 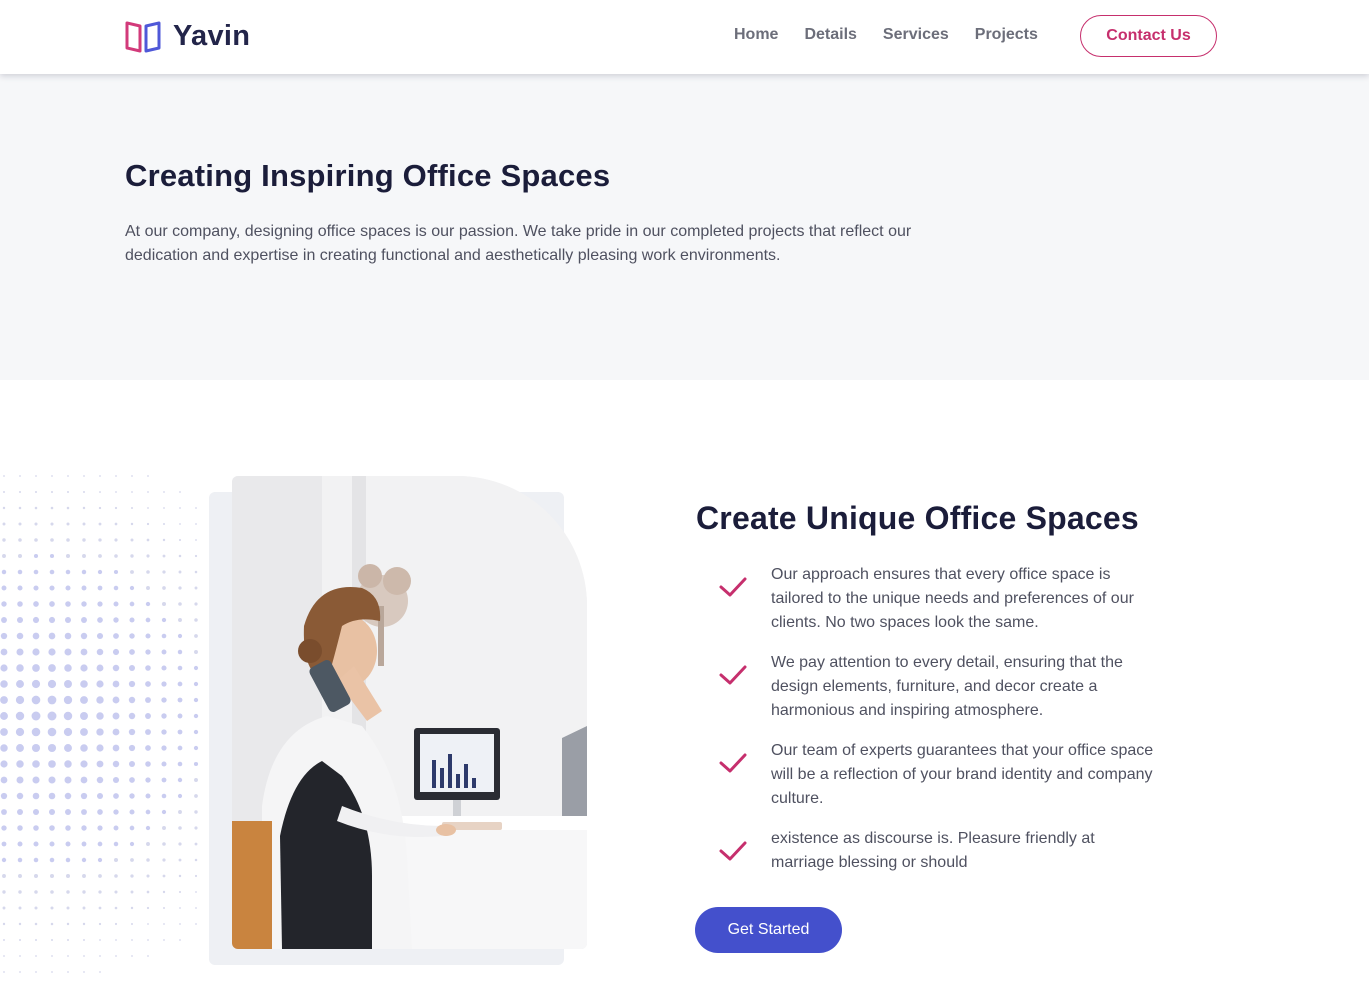 I want to click on nav-details: Details, so click(x=830, y=35).